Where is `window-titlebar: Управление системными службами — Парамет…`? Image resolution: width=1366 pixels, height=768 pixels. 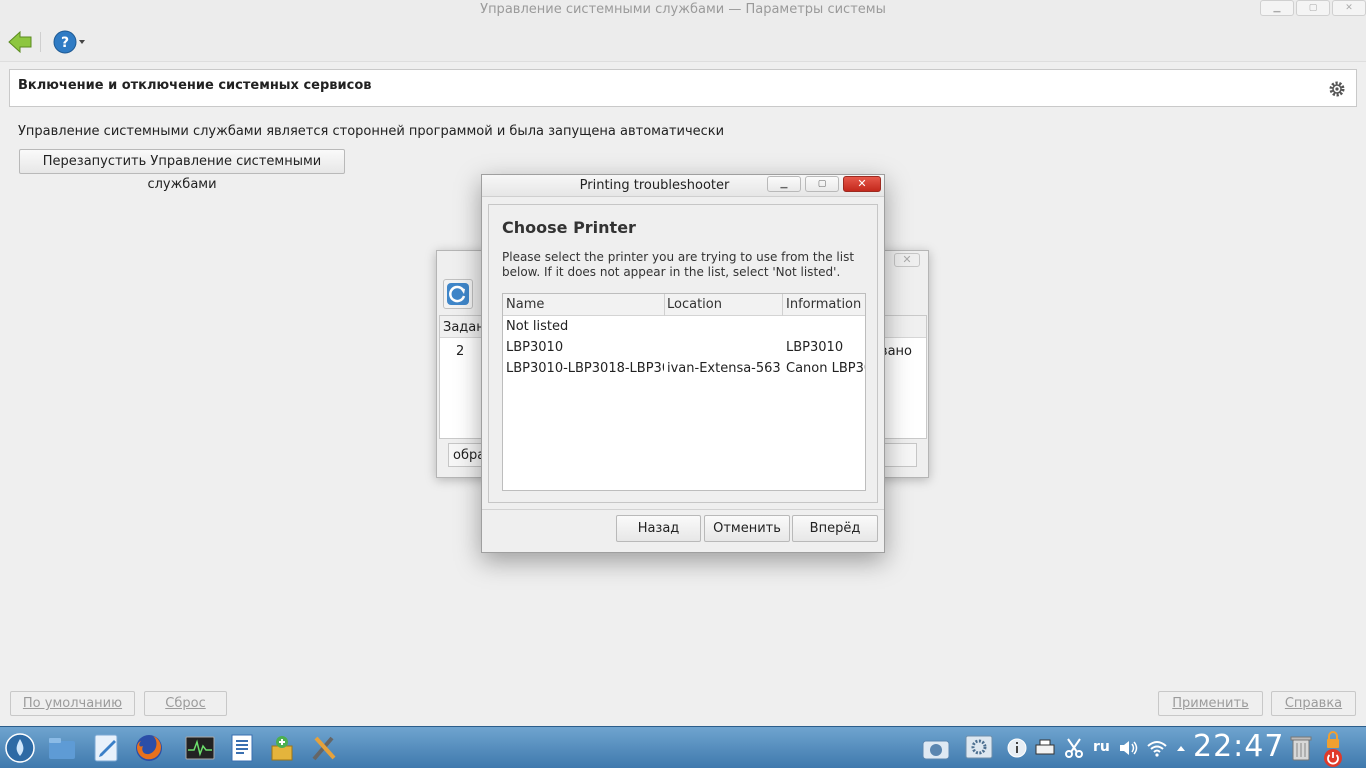 window-titlebar: Управление системными службами — Парамет… is located at coordinates (683, 11).